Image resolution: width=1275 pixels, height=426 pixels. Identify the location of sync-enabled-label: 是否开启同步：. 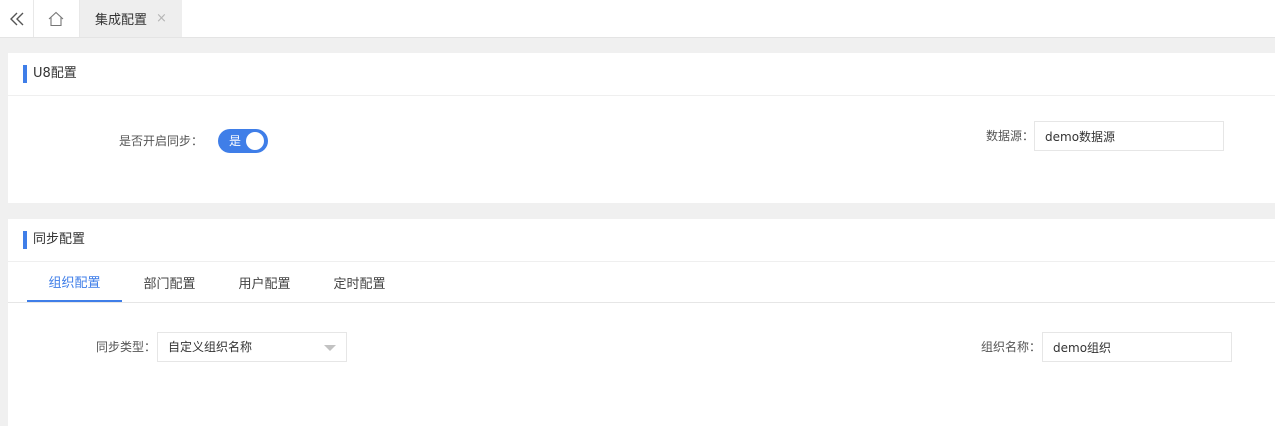
(161, 141).